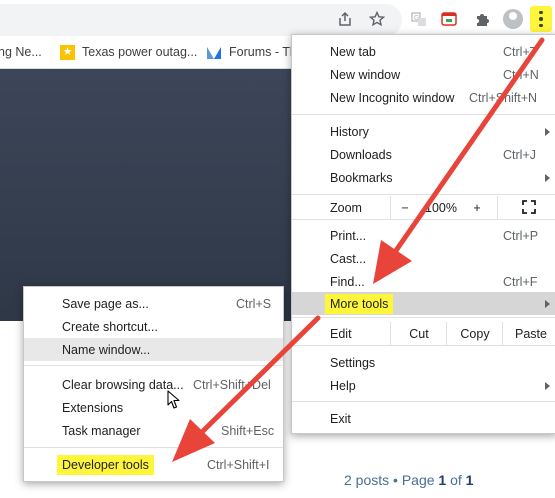 This screenshot has height=498, width=555. Describe the element at coordinates (341, 333) in the screenshot. I see `menu-item-label: Edit` at that location.